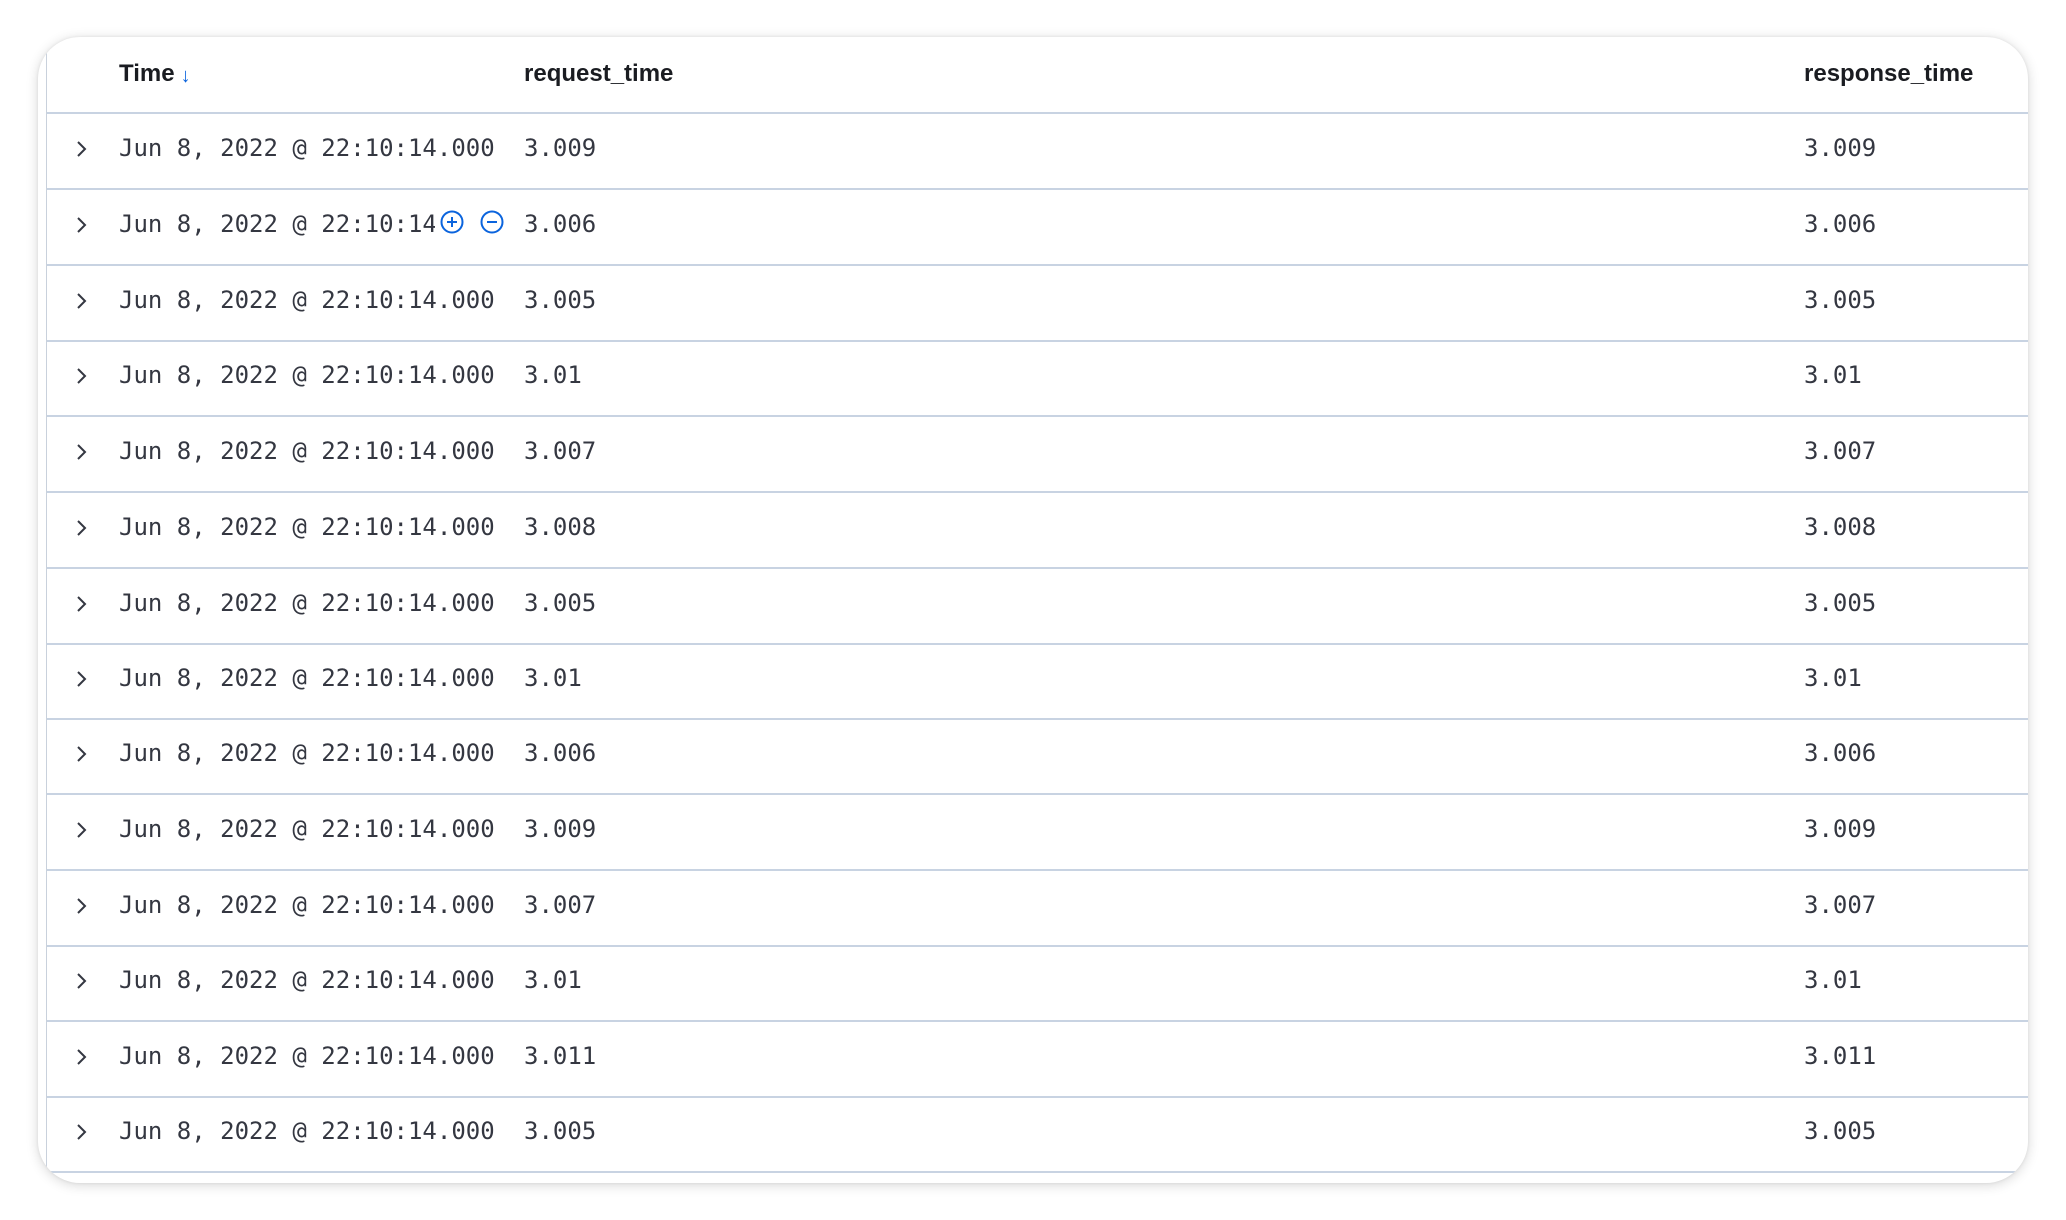 The height and width of the screenshot is (1220, 2066). What do you see at coordinates (1888, 74) in the screenshot?
I see `column-header-response-time: response_time` at bounding box center [1888, 74].